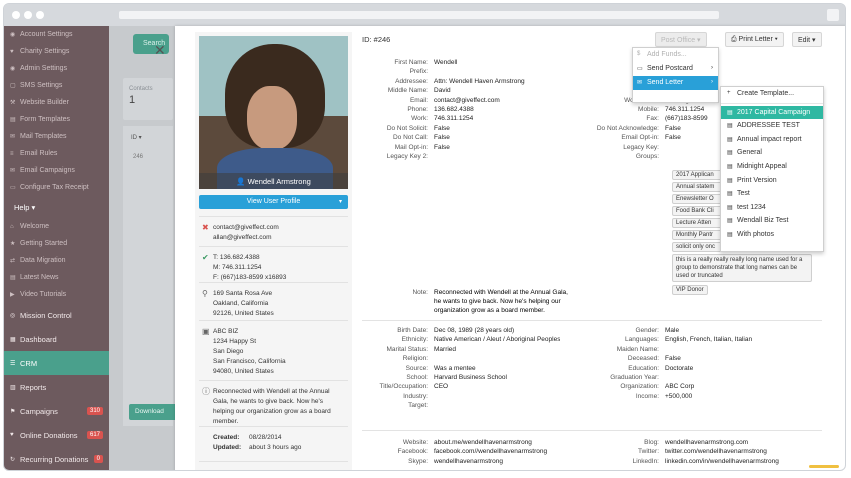 Image resolution: width=851 pixels, height=478 pixels. I want to click on field-row: Income: +500,000, so click(663, 396).